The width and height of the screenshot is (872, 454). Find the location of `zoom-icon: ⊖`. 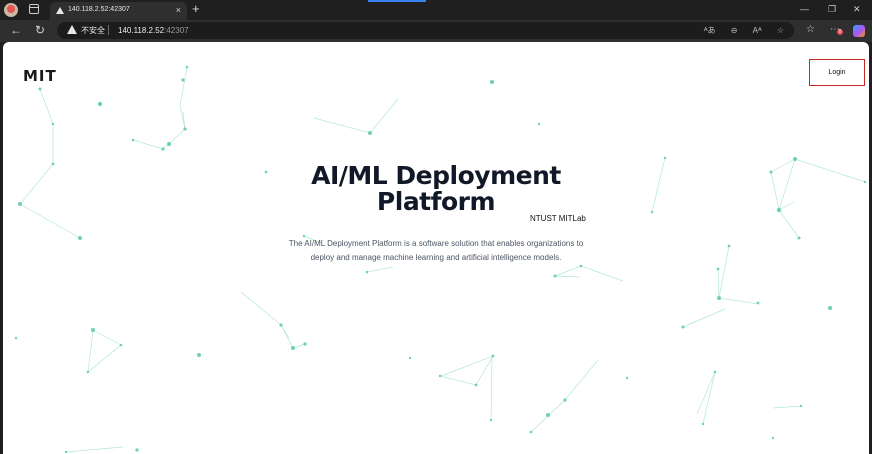

zoom-icon: ⊖ is located at coordinates (734, 30).